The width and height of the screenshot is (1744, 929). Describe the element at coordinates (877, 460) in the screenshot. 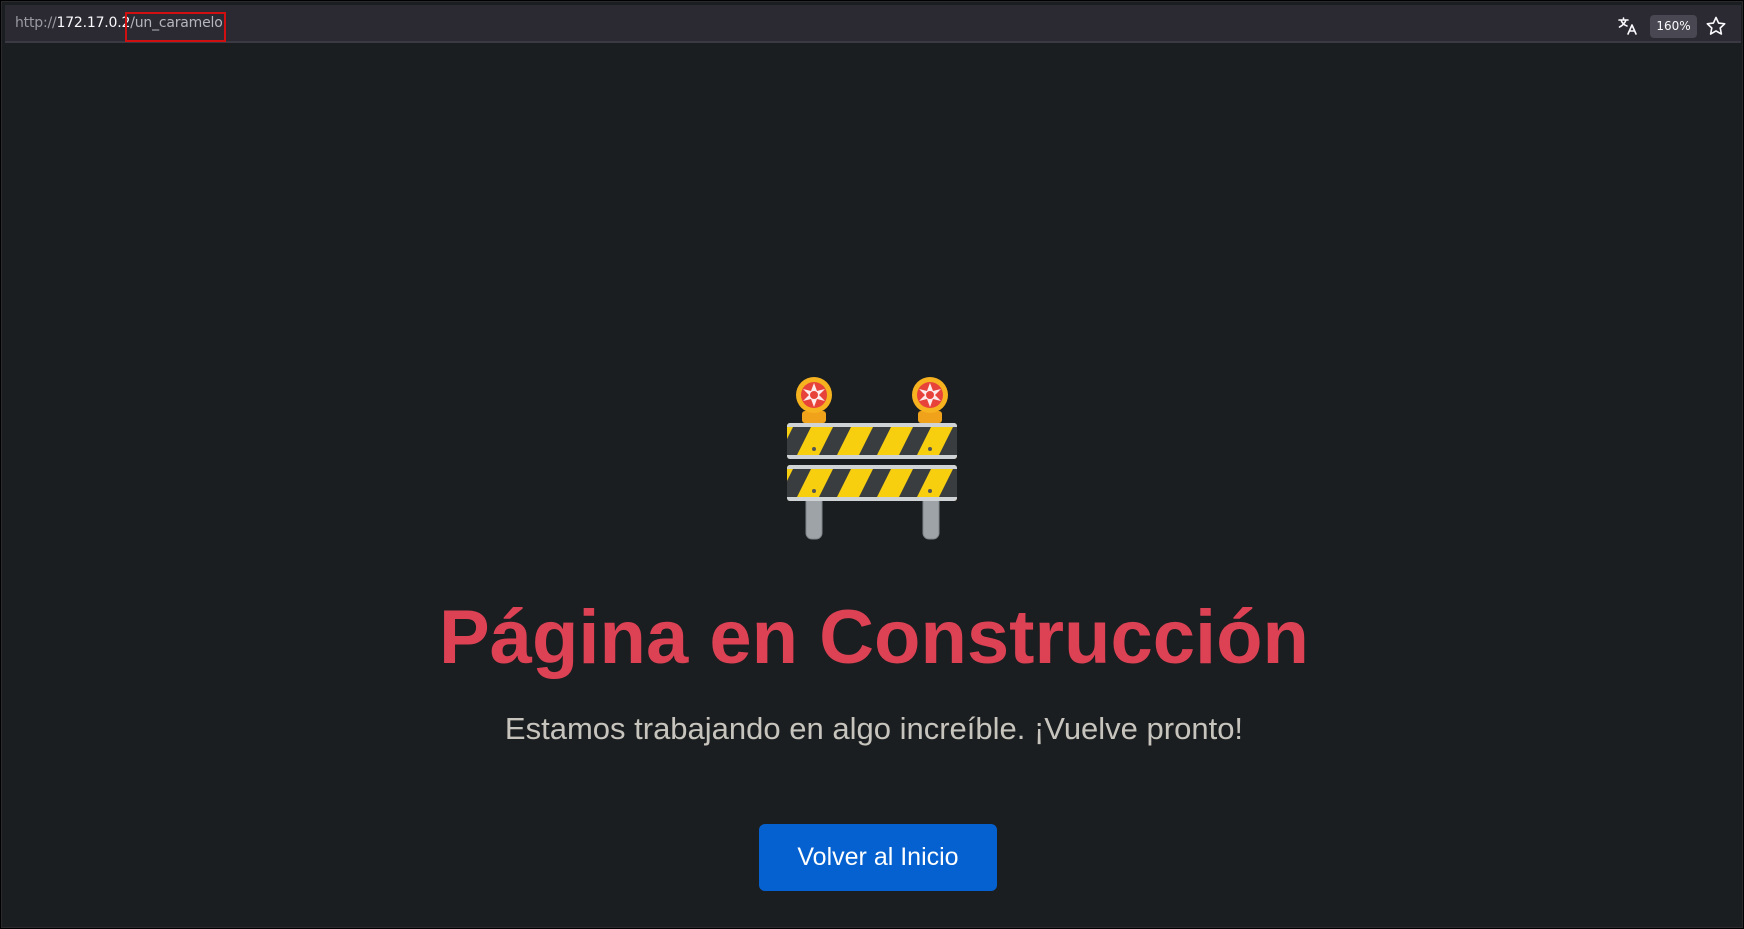

I see `construction-barrier-icon` at that location.